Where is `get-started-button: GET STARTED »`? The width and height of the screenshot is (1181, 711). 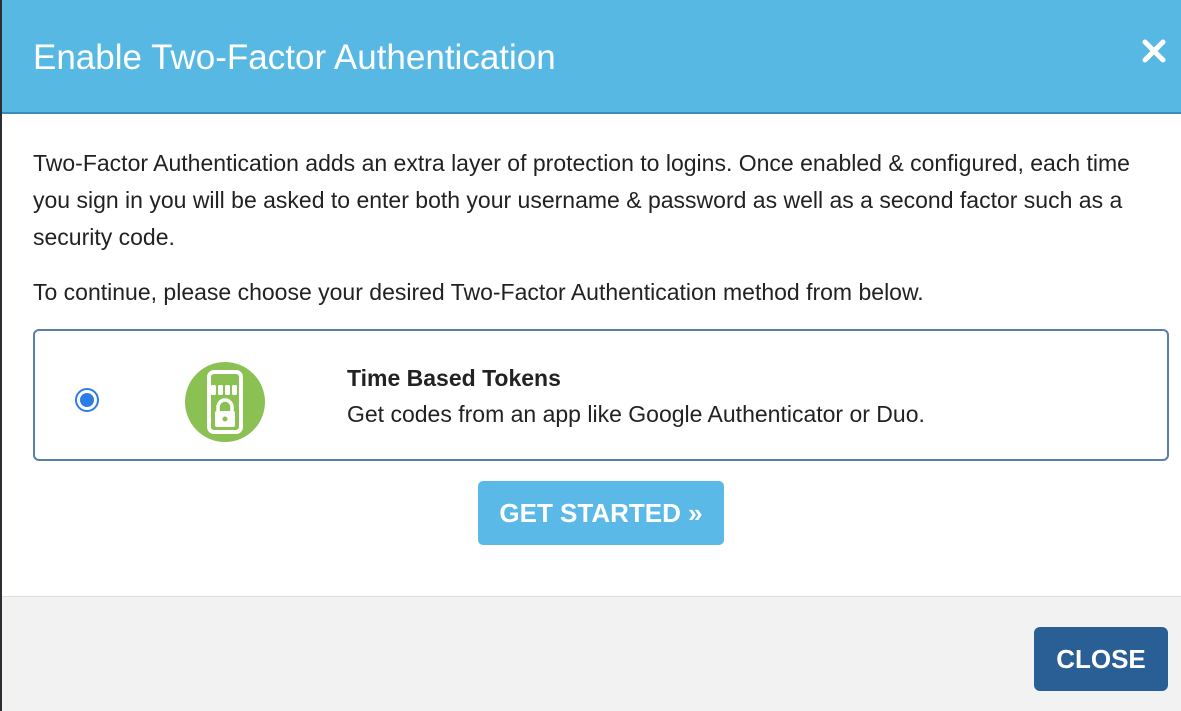 get-started-button: GET STARTED » is located at coordinates (601, 513).